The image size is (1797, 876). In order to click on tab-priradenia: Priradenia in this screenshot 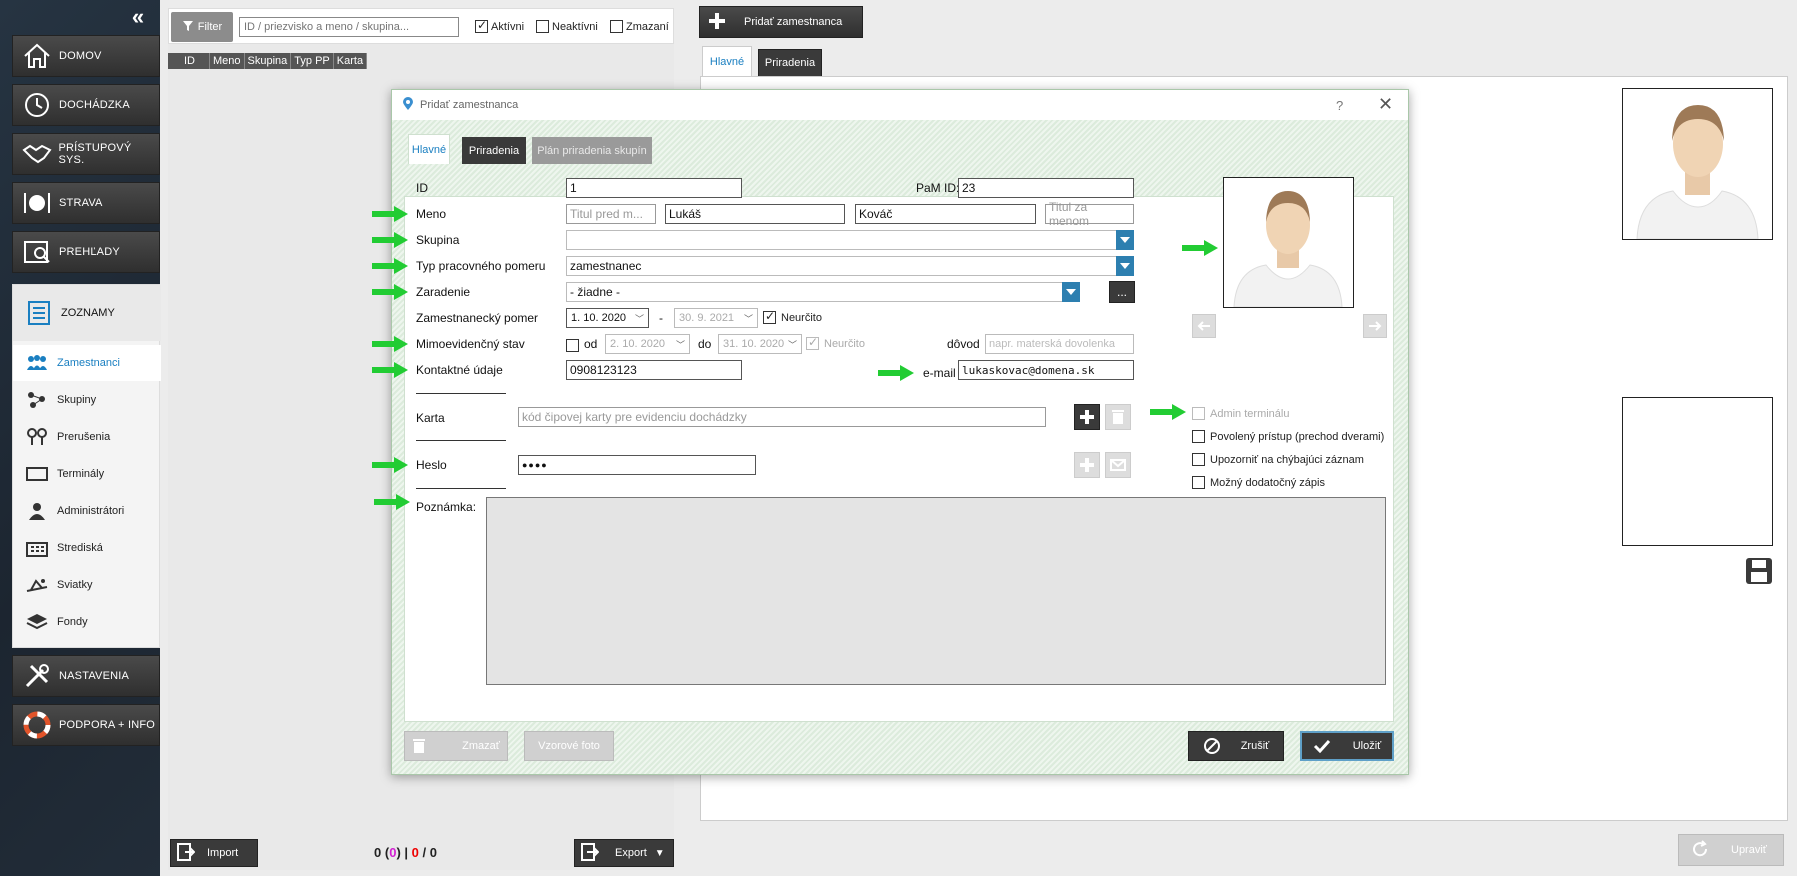, I will do `click(790, 62)`.